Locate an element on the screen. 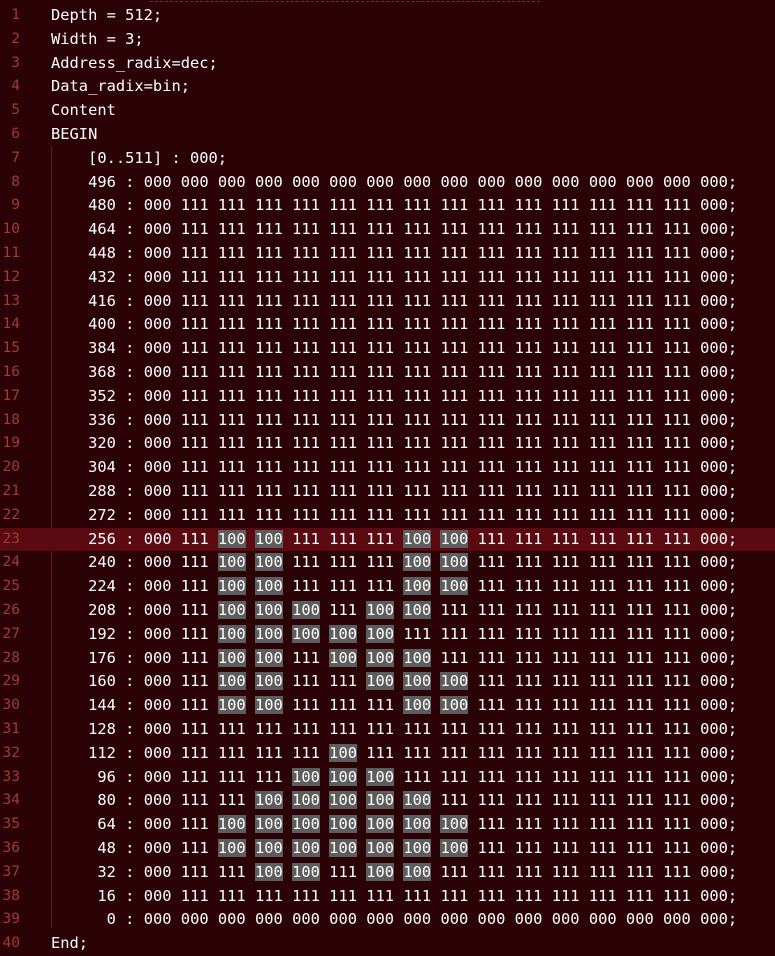  line-number: 31 is located at coordinates (11, 729).